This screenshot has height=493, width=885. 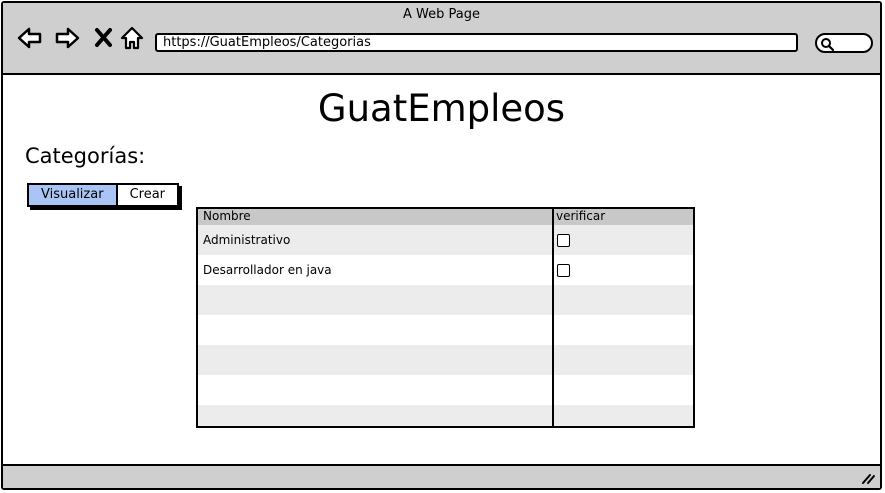 I want to click on column-header-verificar: verificar, so click(x=623, y=217).